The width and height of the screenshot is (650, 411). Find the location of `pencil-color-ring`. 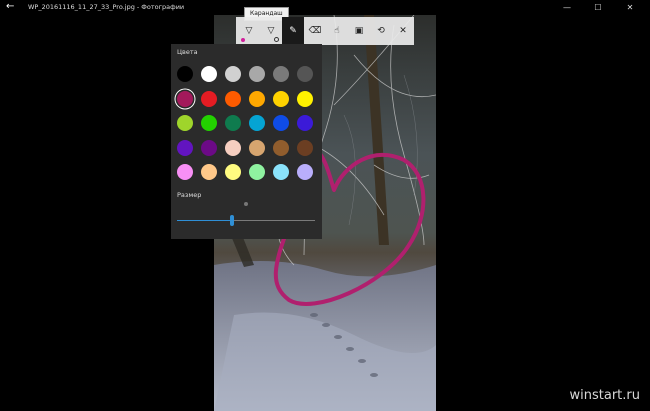

pencil-color-ring is located at coordinates (276, 39).